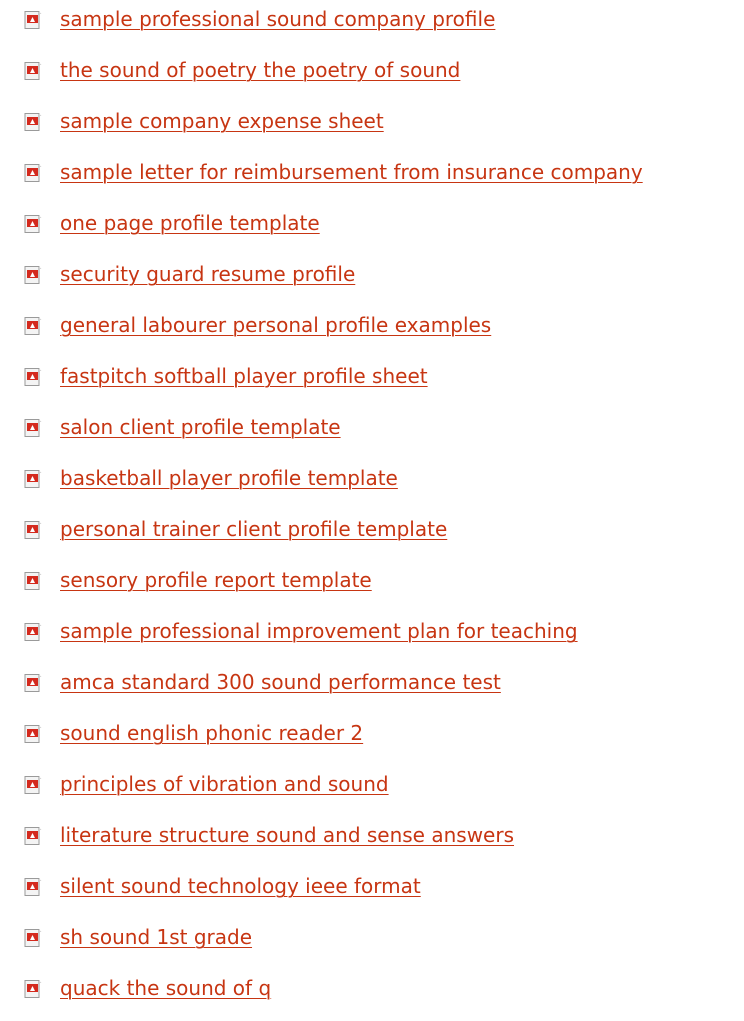 Image resolution: width=744 pixels, height=1021 pixels. What do you see at coordinates (372, 428) in the screenshot?
I see `list-item: salon client profile template` at bounding box center [372, 428].